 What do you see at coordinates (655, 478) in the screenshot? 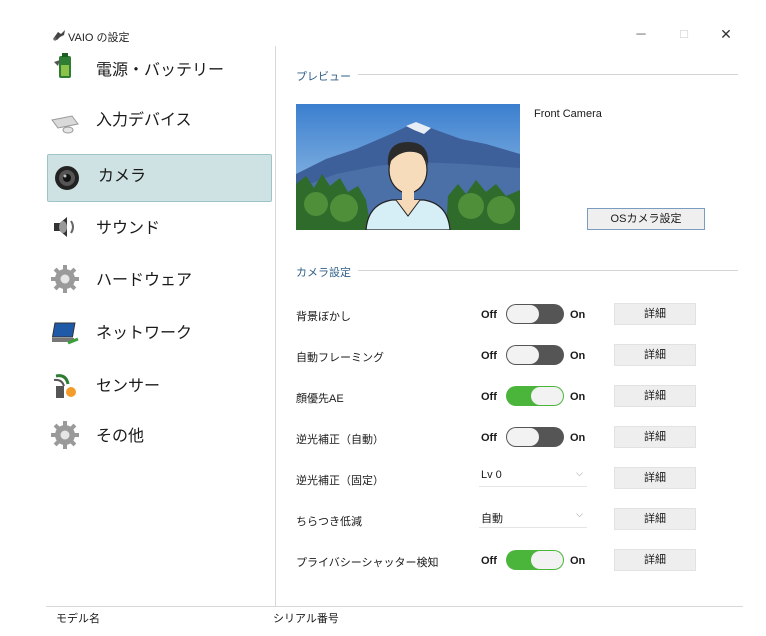
I see `backlight-fixed-detail-button: 詳細` at bounding box center [655, 478].